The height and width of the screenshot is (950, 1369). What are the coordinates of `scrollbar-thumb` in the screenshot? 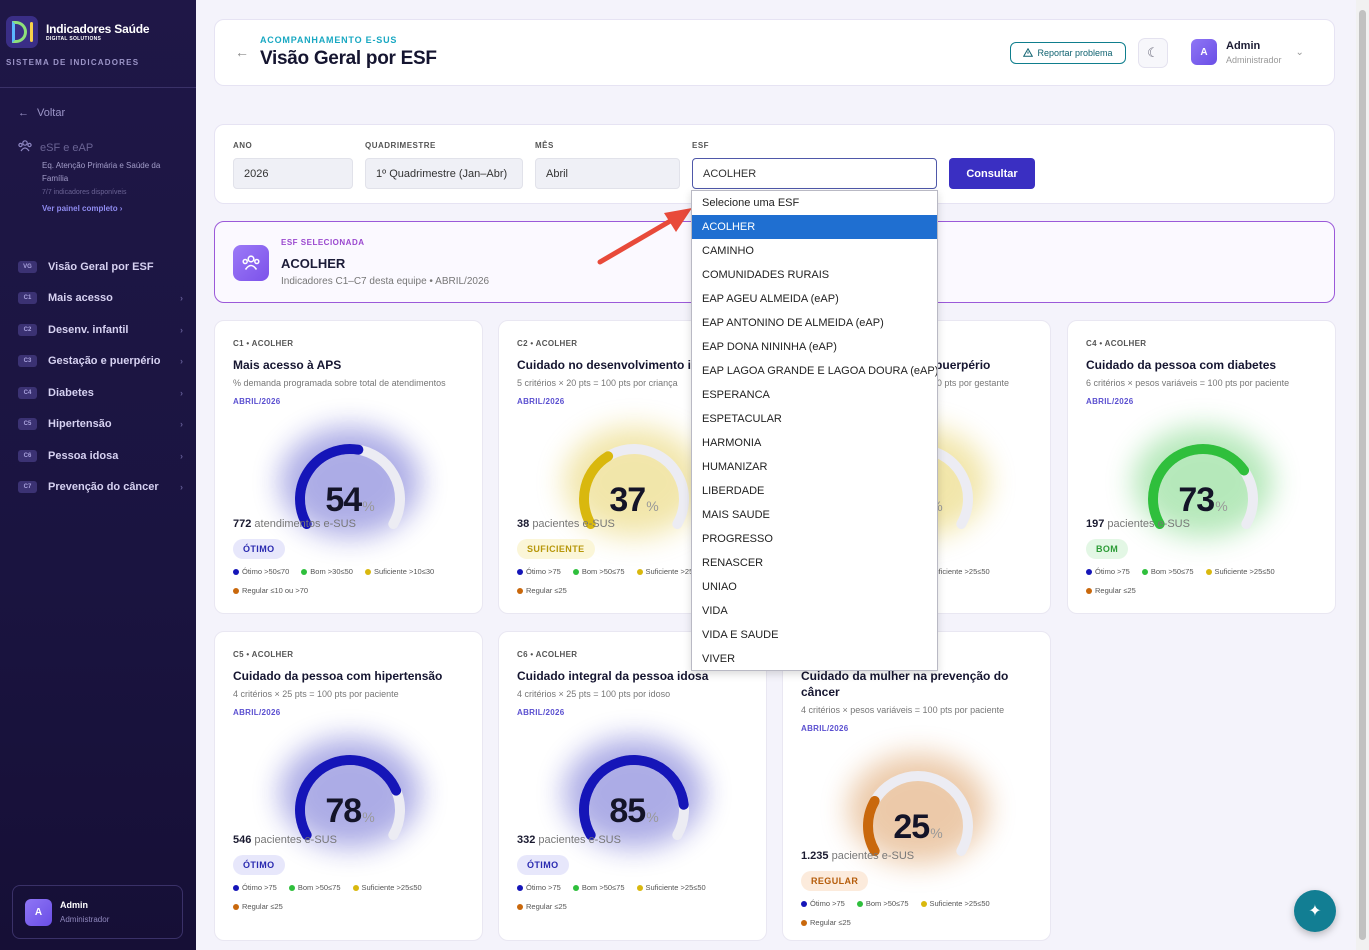 It's located at (1362, 475).